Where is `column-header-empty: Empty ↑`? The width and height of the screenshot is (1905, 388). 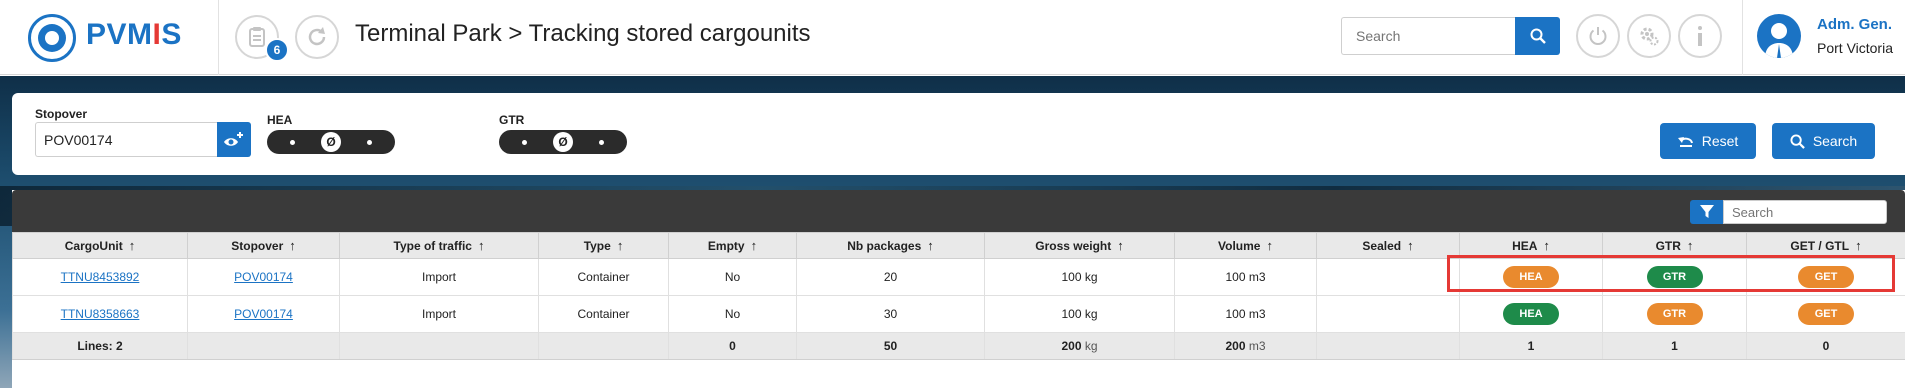 column-header-empty: Empty ↑ is located at coordinates (732, 245).